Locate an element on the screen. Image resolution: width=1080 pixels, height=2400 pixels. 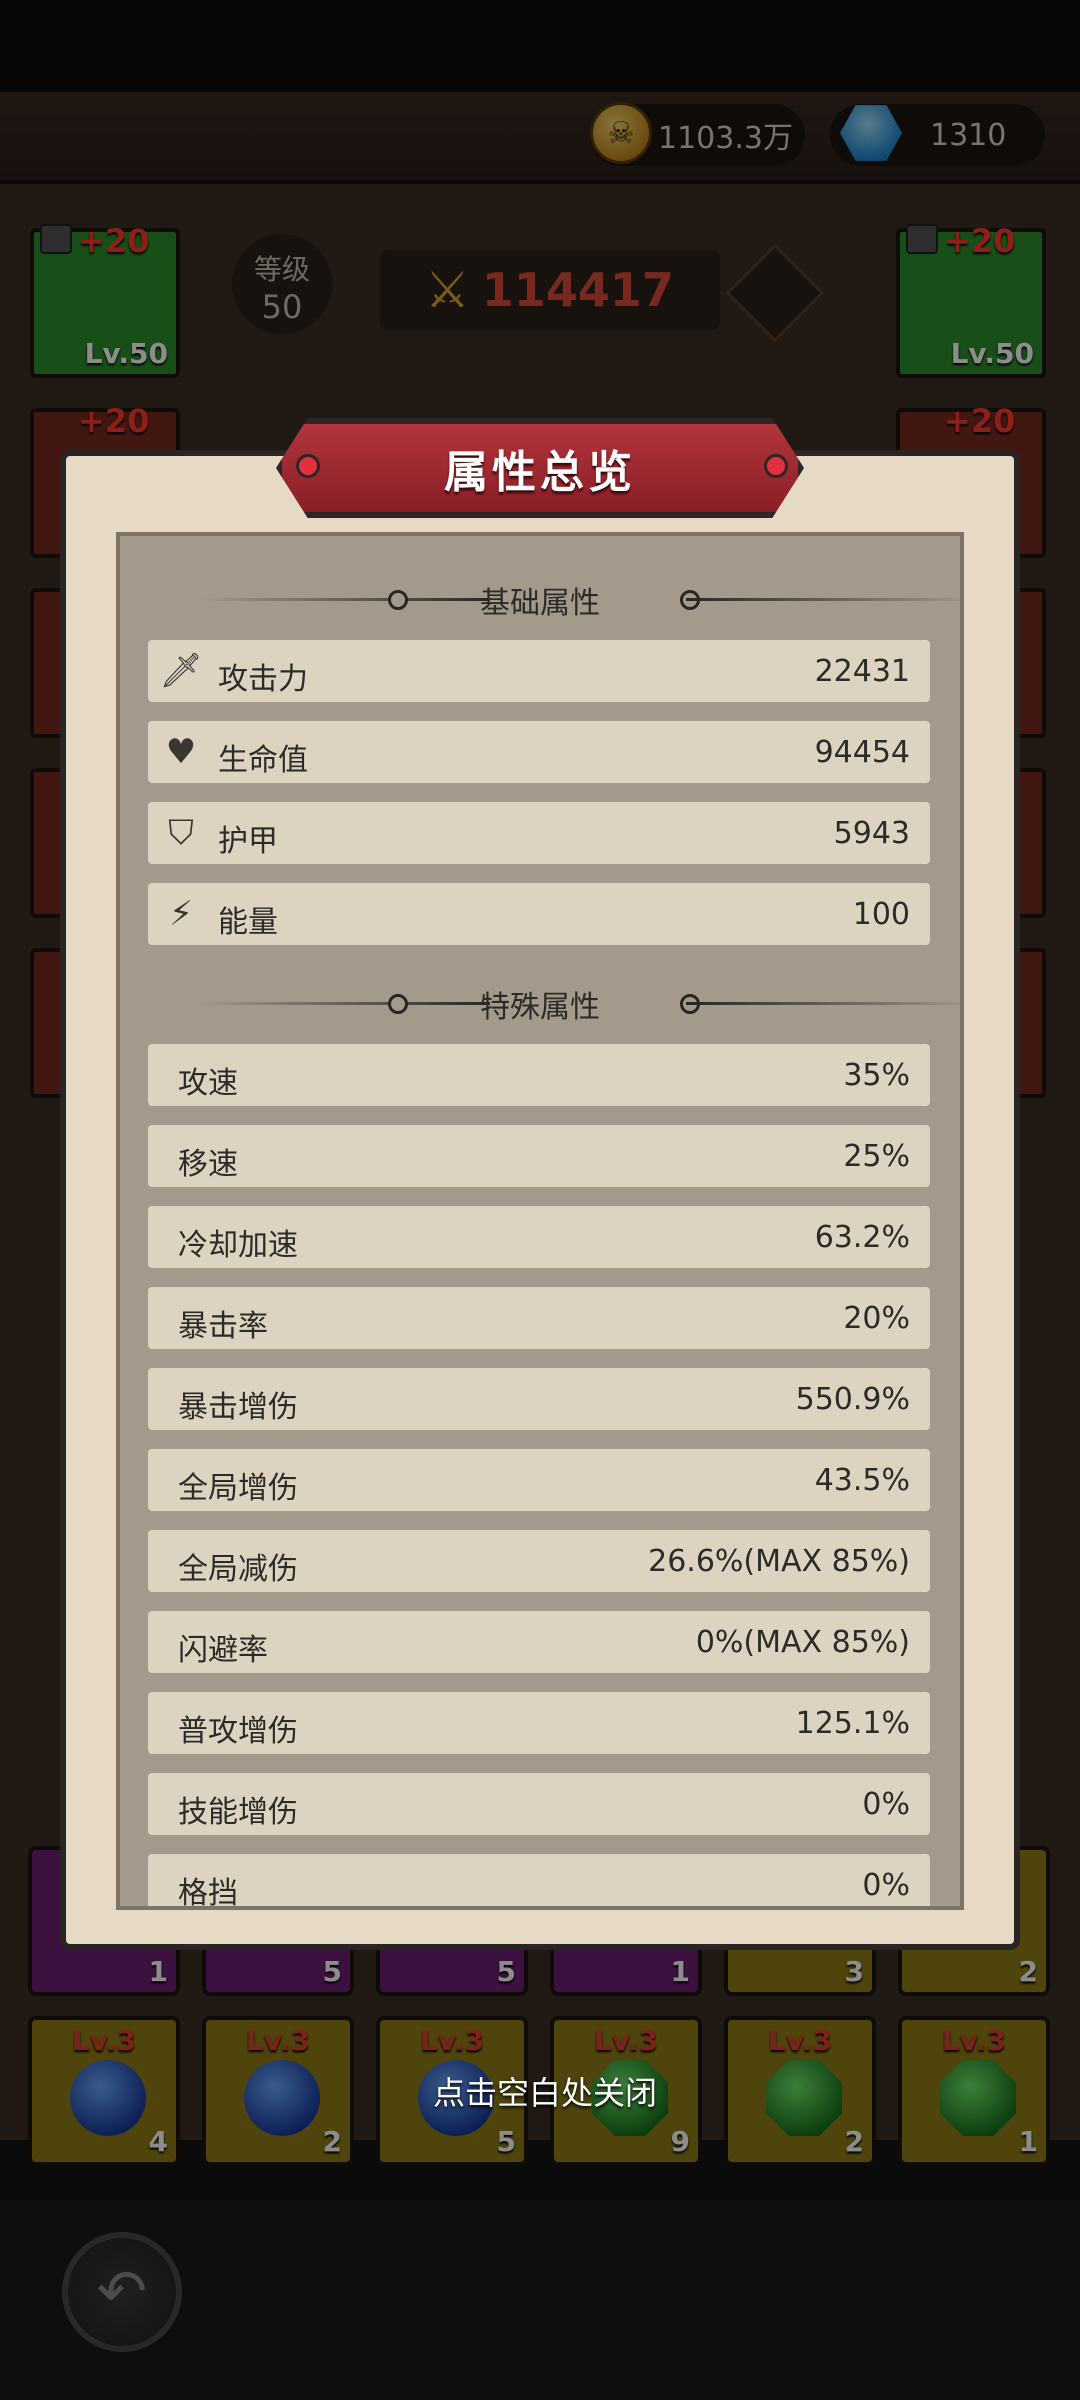
attribute-label: 全局减伤 is located at coordinates (238, 1569).